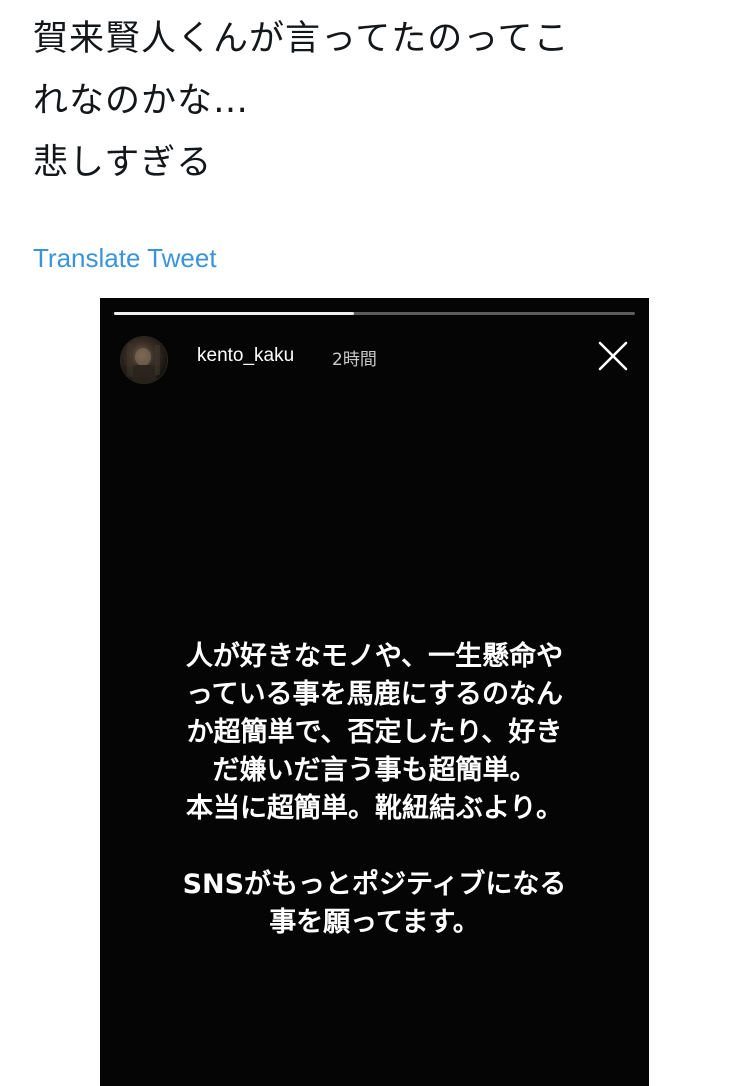 The width and height of the screenshot is (750, 1086). I want to click on story-username: kento_kaku, so click(245, 356).